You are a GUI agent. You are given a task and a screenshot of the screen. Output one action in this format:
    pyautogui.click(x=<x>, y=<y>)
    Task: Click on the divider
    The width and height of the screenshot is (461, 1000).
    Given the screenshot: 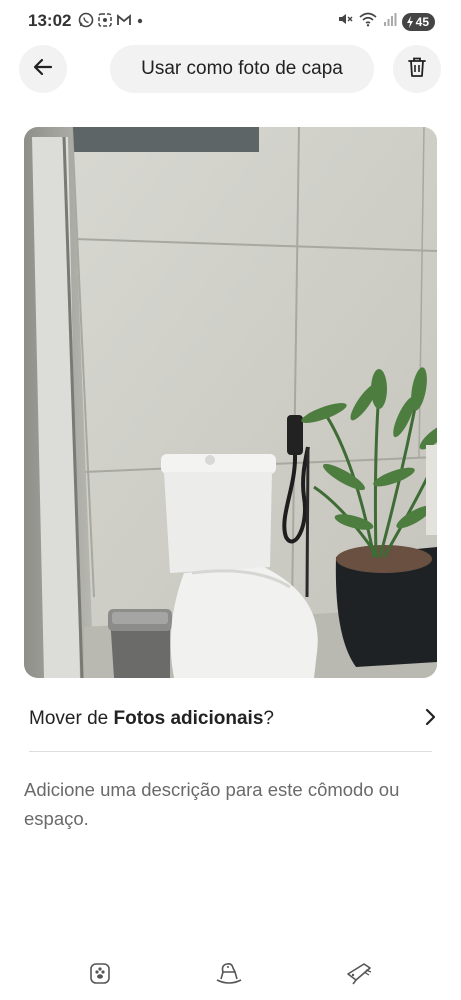 What is the action you would take?
    pyautogui.click(x=230, y=751)
    